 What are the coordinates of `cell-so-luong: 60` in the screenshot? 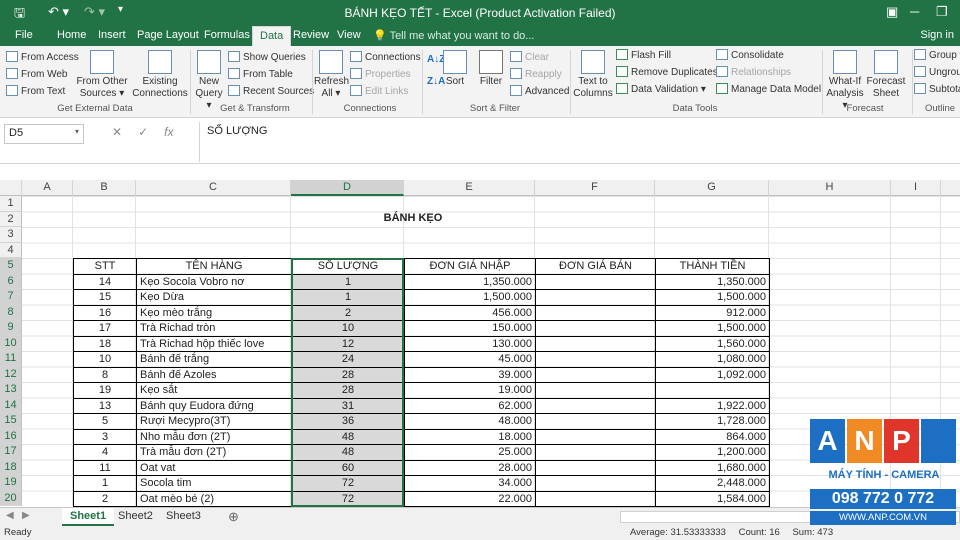 It's located at (348, 467).